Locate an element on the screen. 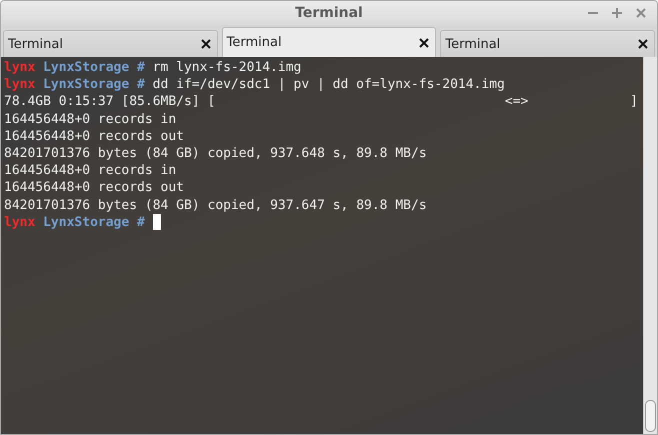  maximize-button is located at coordinates (617, 13).